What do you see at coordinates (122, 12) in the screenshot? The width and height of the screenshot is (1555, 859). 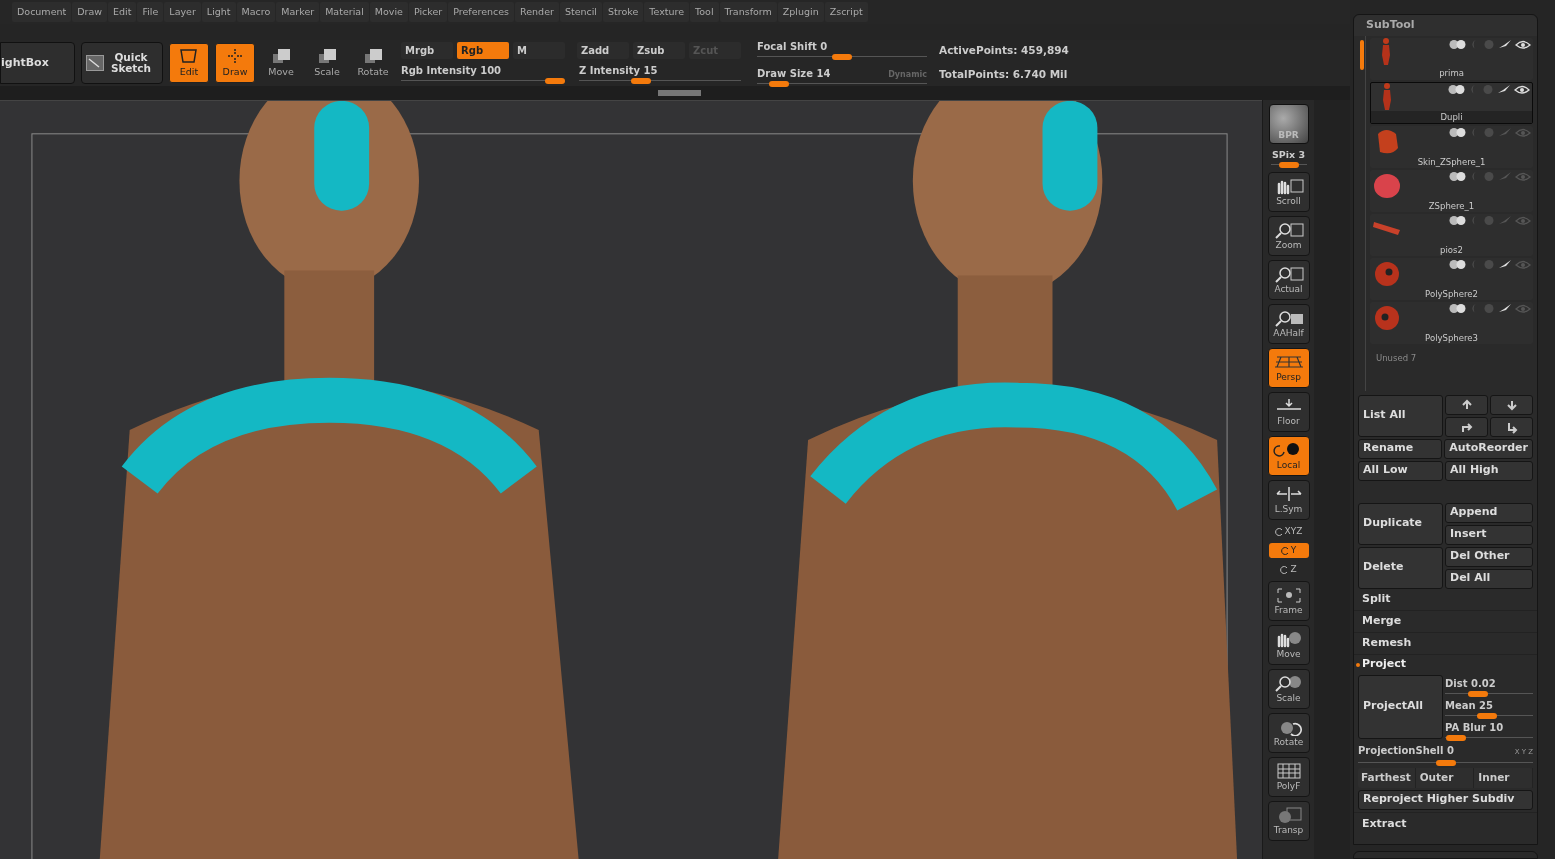 I see `menu-item: Edit` at bounding box center [122, 12].